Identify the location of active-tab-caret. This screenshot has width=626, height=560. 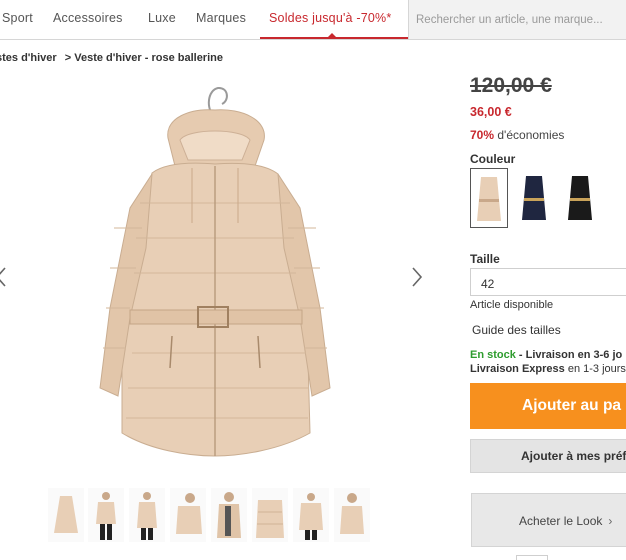
(332, 35).